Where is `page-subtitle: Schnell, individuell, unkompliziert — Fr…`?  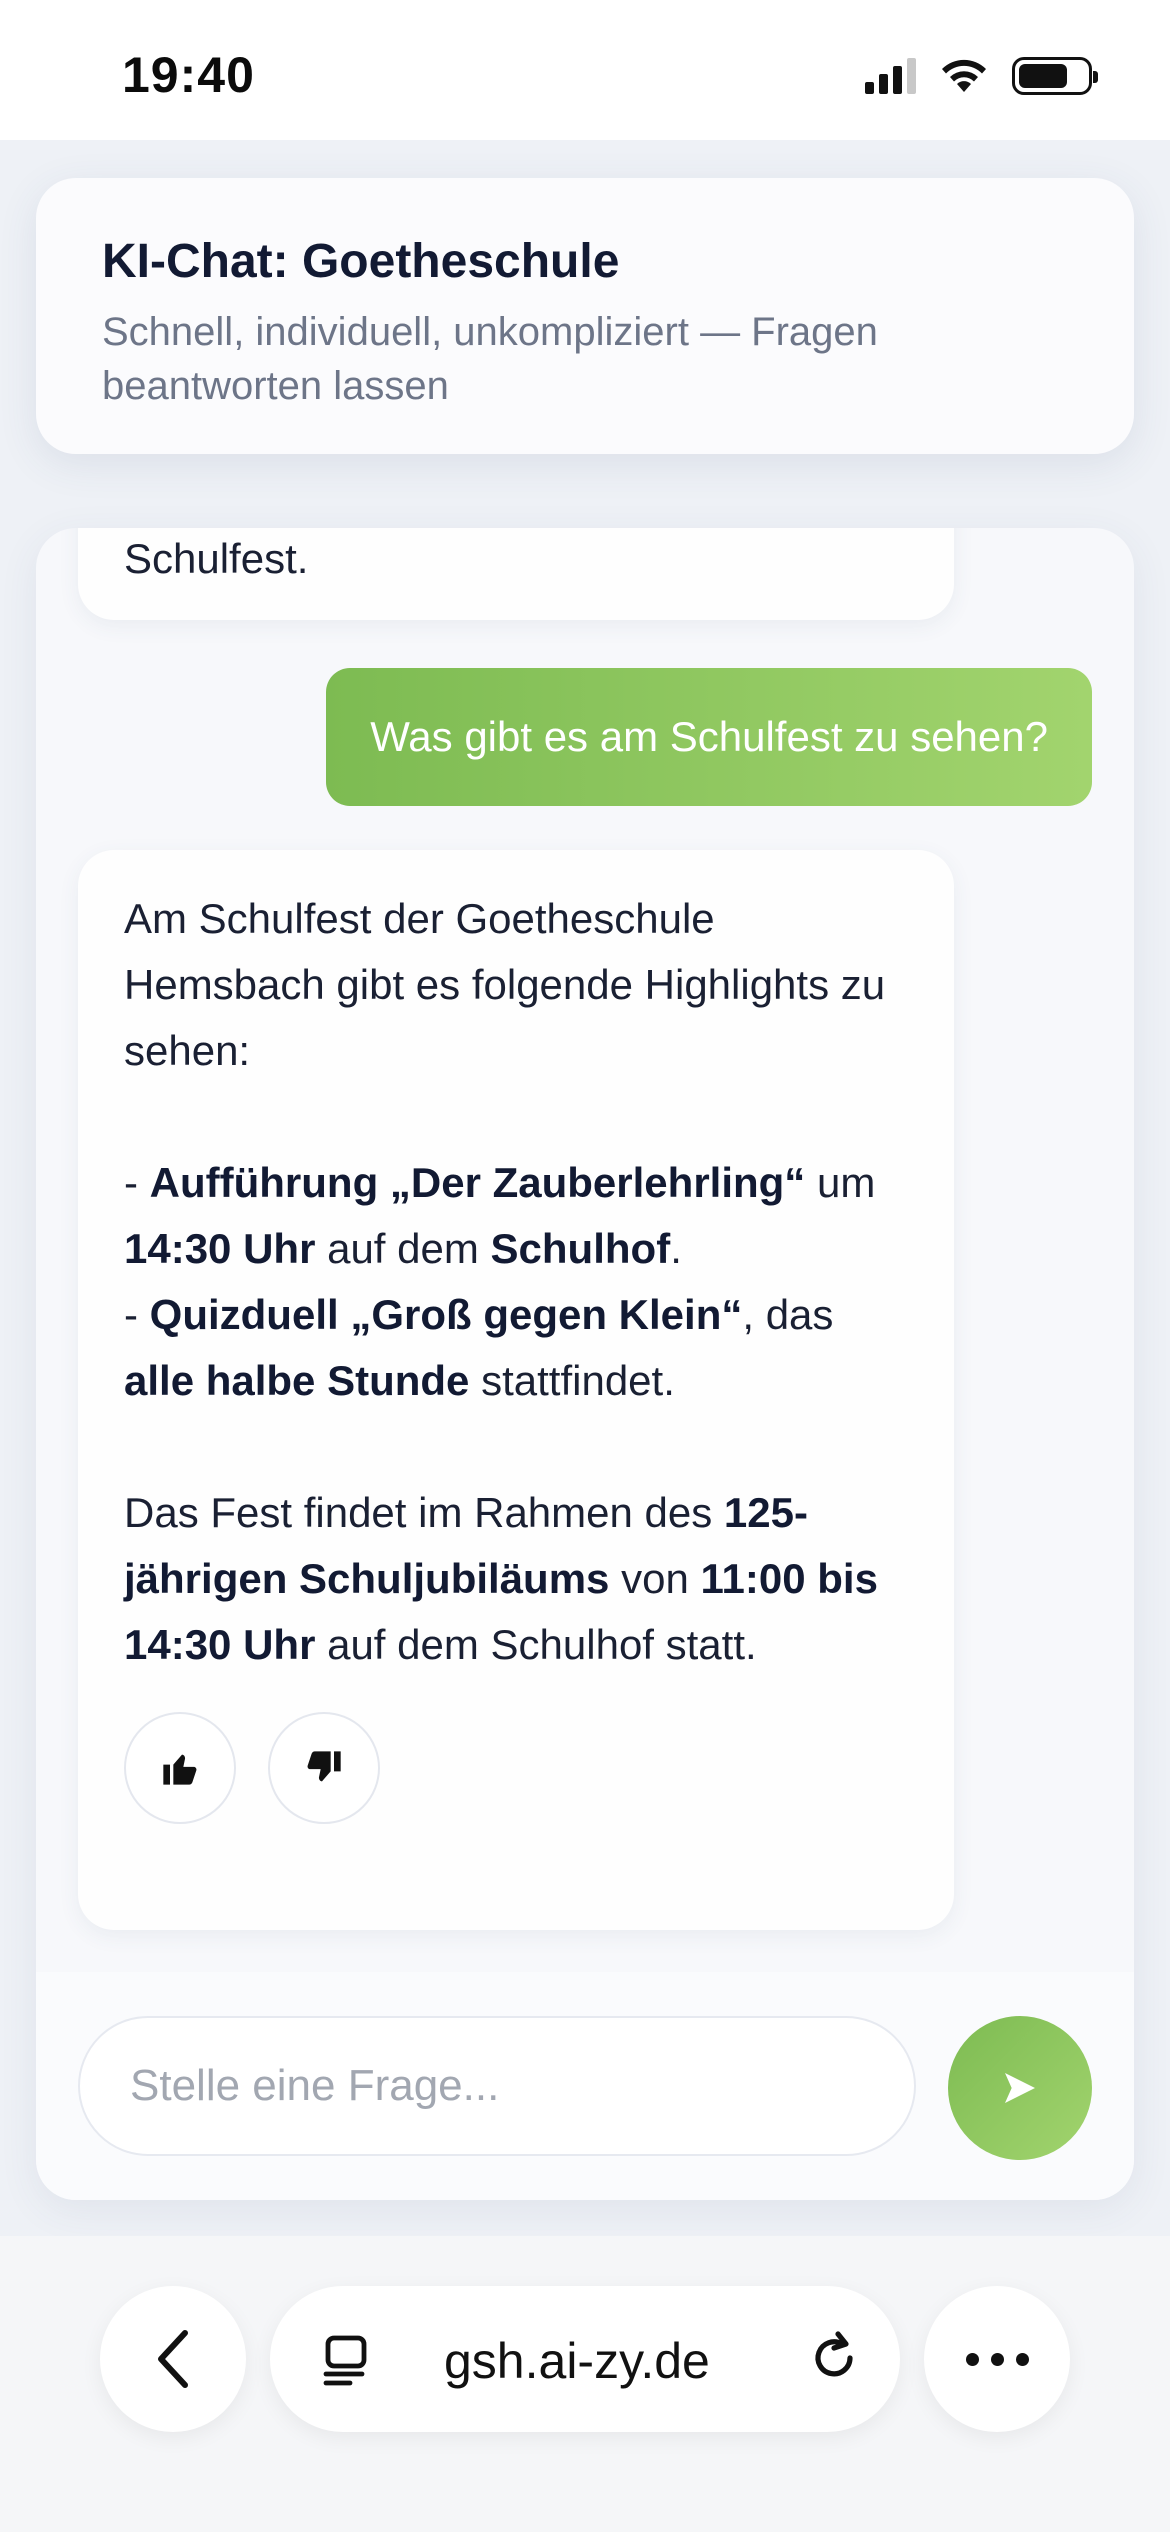
page-subtitle: Schnell, individuell, unkompliziert — Fr… is located at coordinates (490, 359).